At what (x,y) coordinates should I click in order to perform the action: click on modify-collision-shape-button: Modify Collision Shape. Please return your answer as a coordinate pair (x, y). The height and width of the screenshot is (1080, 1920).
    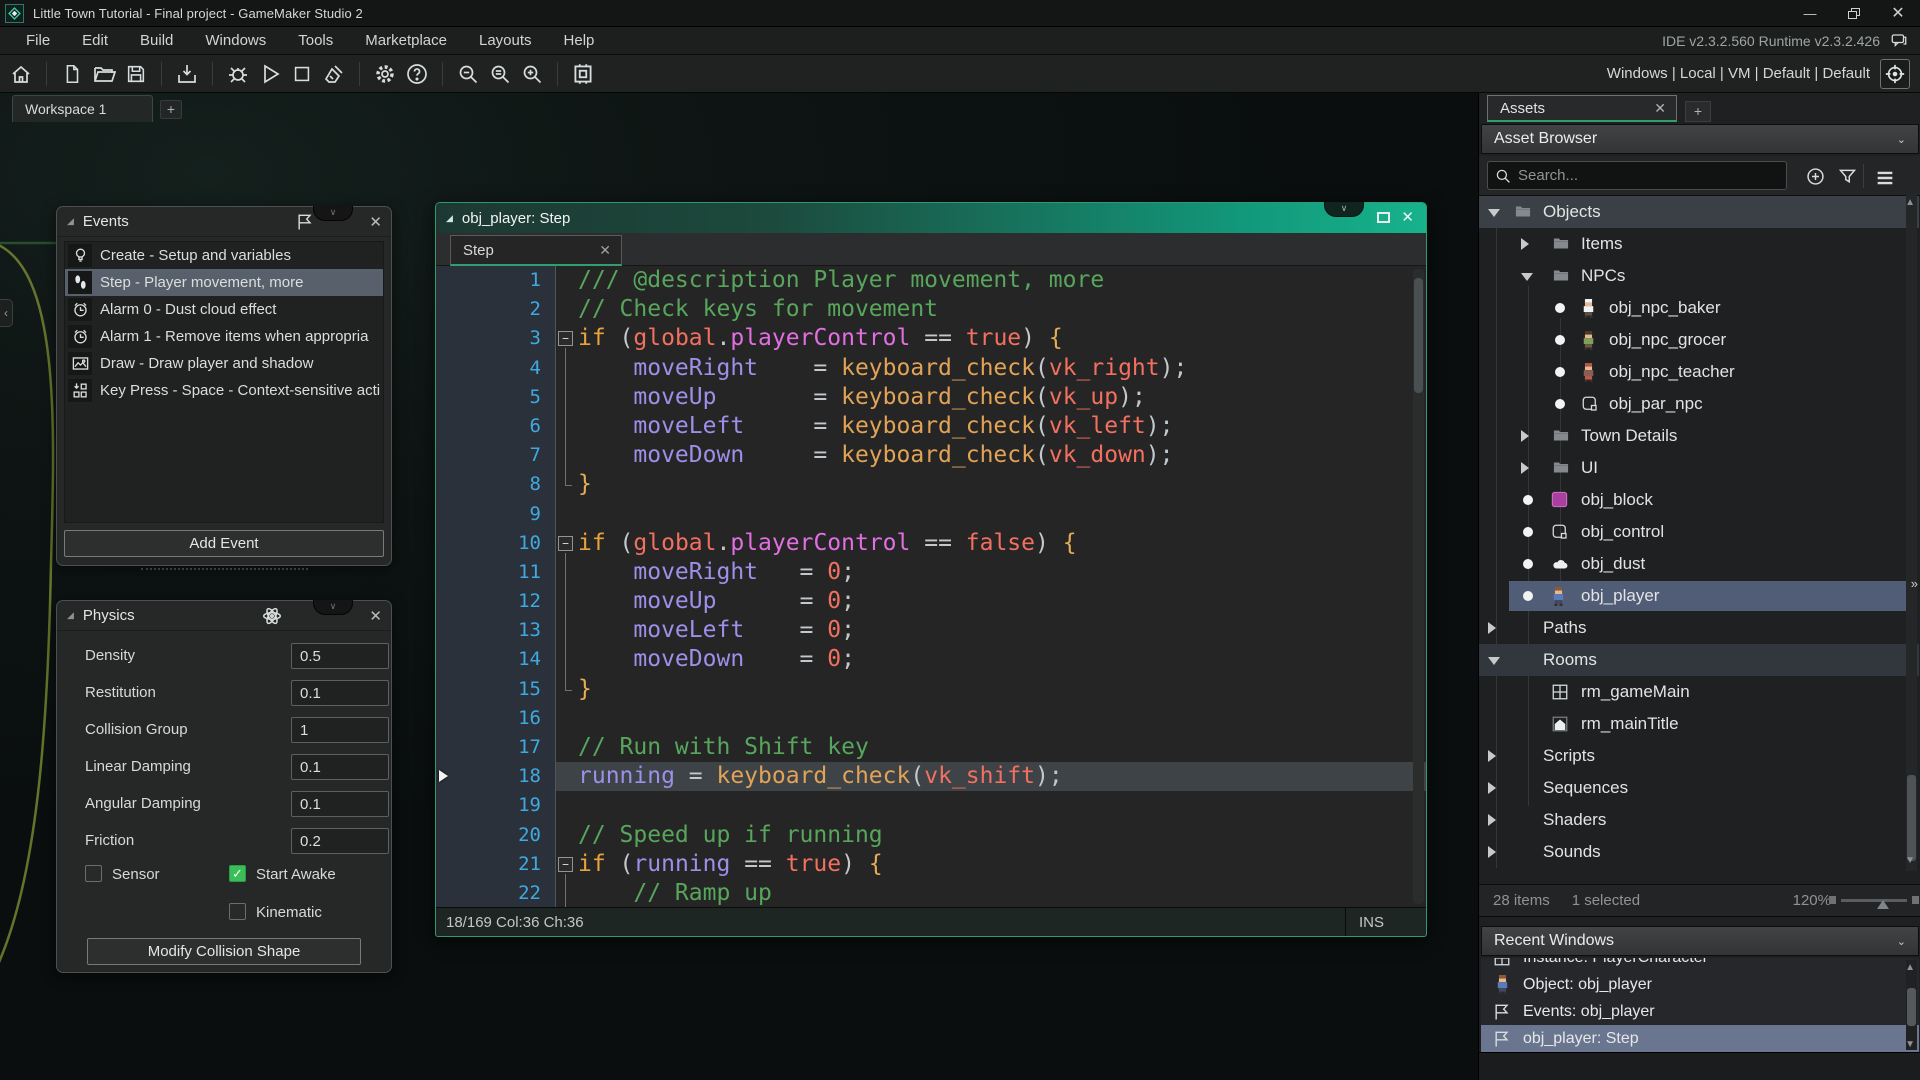
    Looking at the image, I should click on (224, 951).